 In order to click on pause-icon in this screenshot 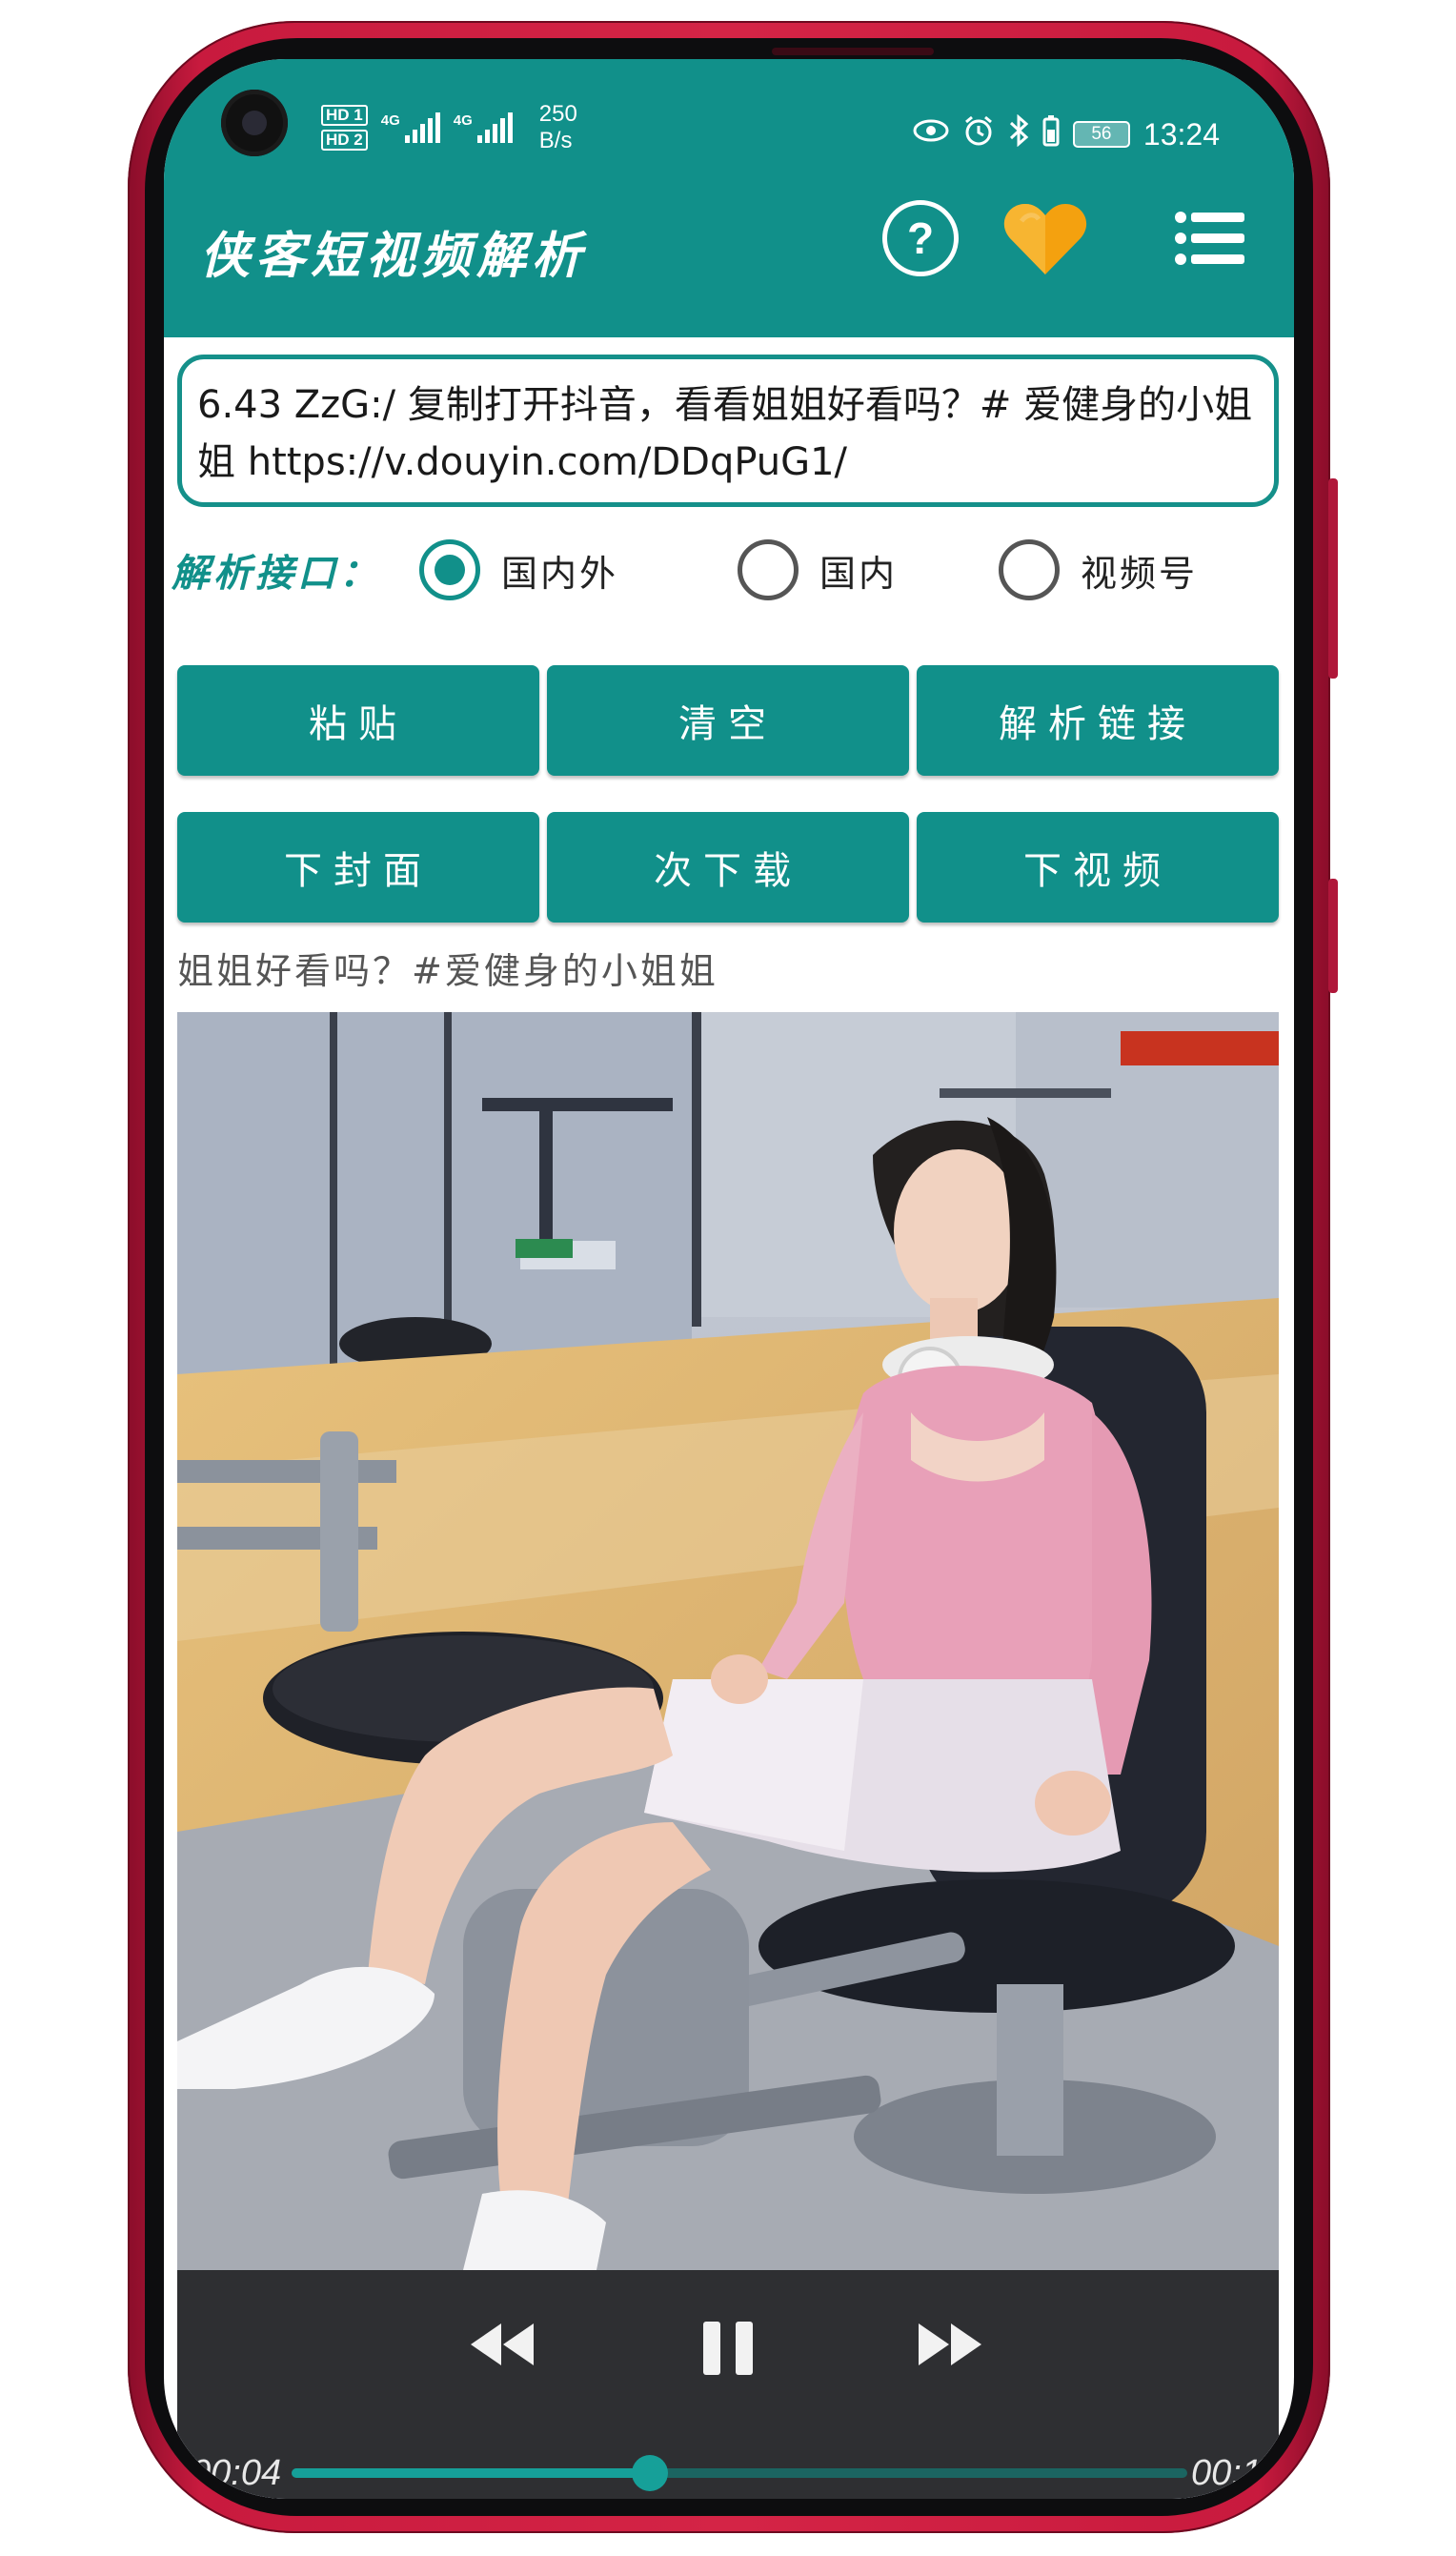, I will do `click(728, 2350)`.